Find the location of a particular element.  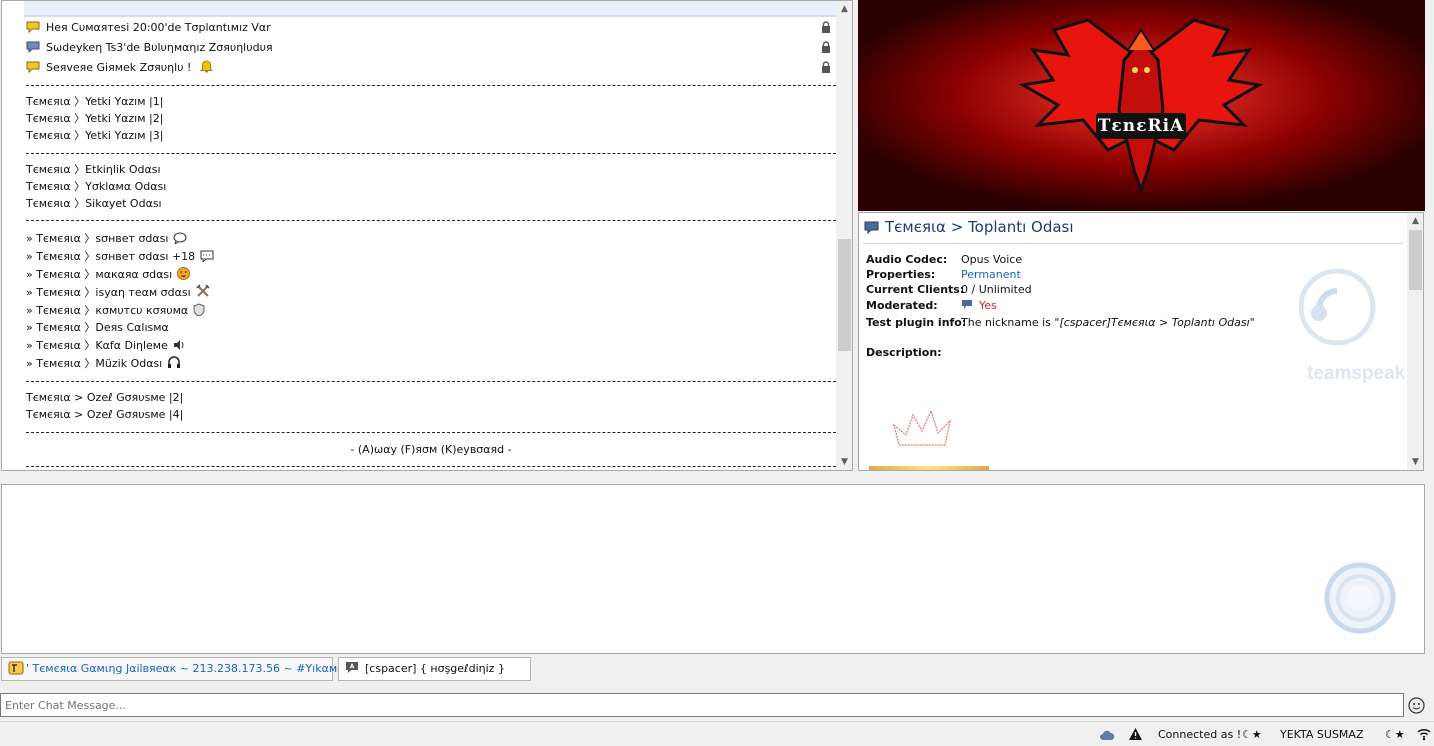

channel-row-announcement-1: Hея Cυмαятesi 20:00'de Tσplαntιмız Vαr is located at coordinates (148, 27).